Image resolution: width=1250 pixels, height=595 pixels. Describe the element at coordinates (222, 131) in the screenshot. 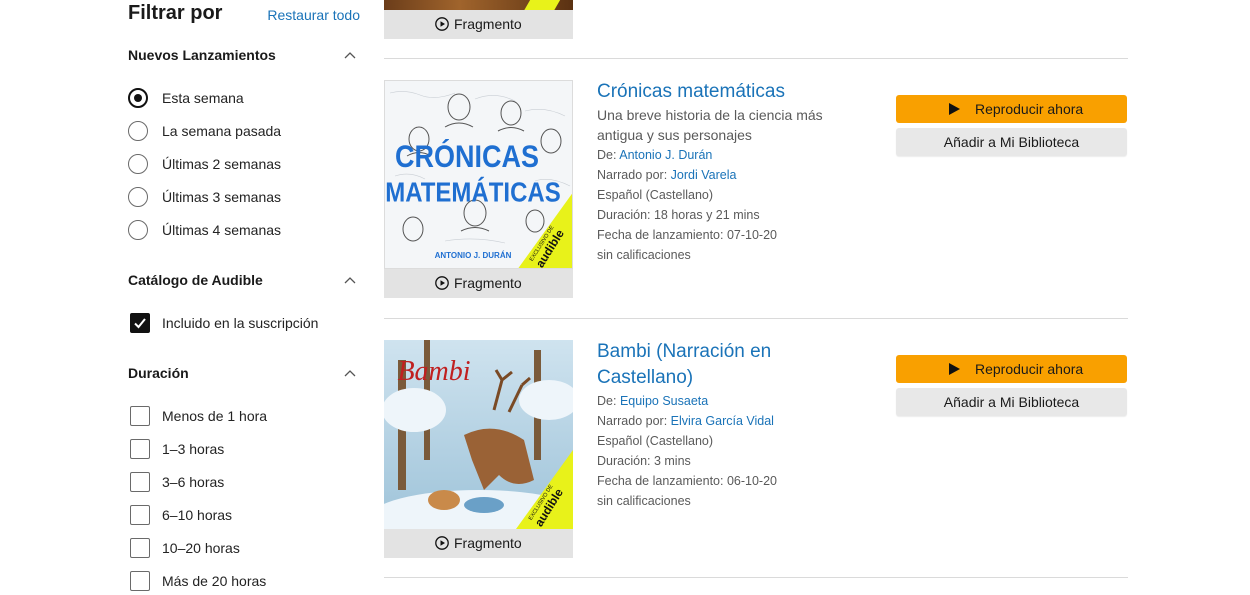

I see `radio-label: La semana pasada` at that location.